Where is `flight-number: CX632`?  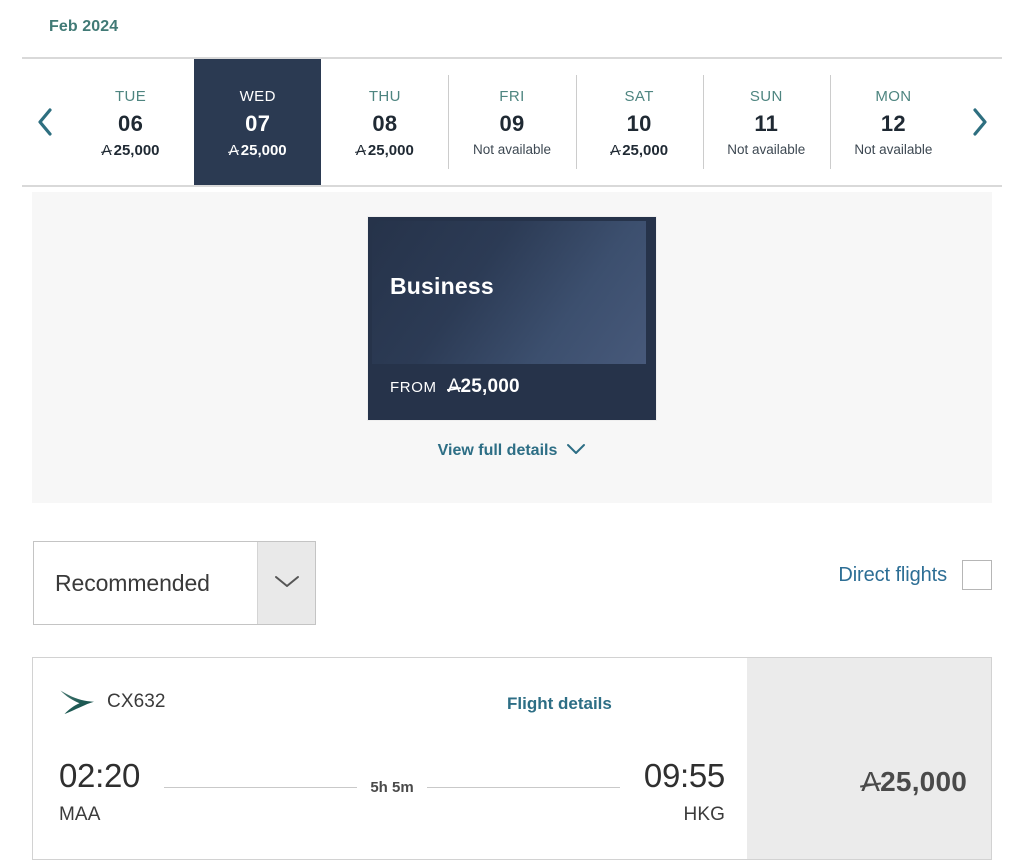
flight-number: CX632 is located at coordinates (136, 701).